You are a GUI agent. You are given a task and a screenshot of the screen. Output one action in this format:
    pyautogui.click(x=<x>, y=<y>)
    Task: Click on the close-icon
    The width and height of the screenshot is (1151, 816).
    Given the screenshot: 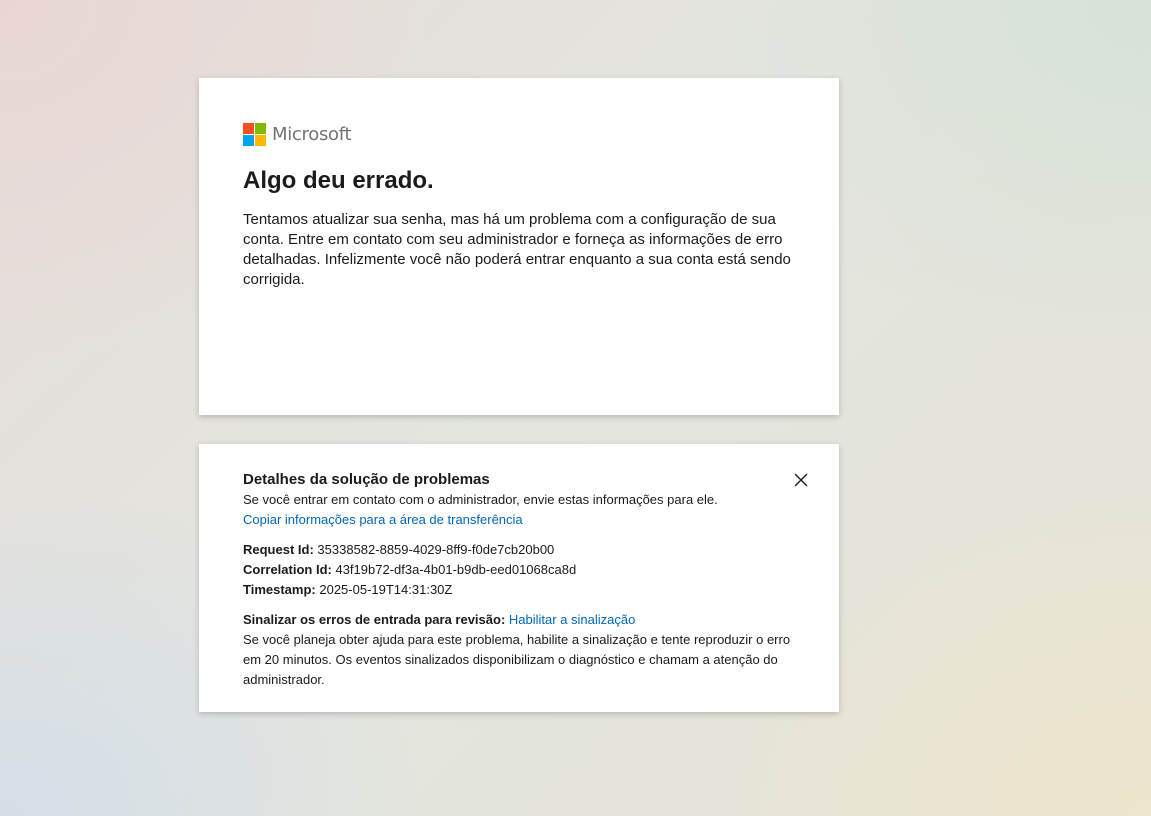 What is the action you would take?
    pyautogui.click(x=801, y=480)
    